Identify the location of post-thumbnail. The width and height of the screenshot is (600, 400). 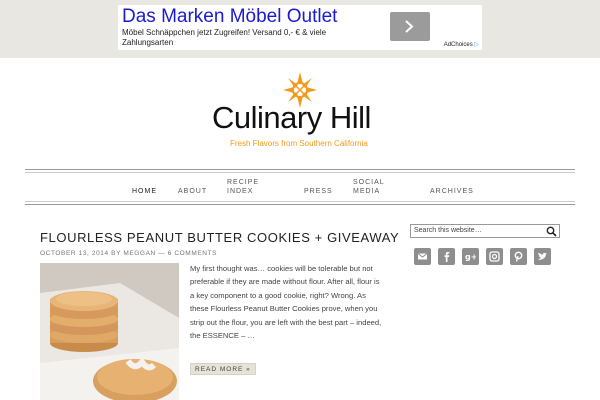
(109, 331).